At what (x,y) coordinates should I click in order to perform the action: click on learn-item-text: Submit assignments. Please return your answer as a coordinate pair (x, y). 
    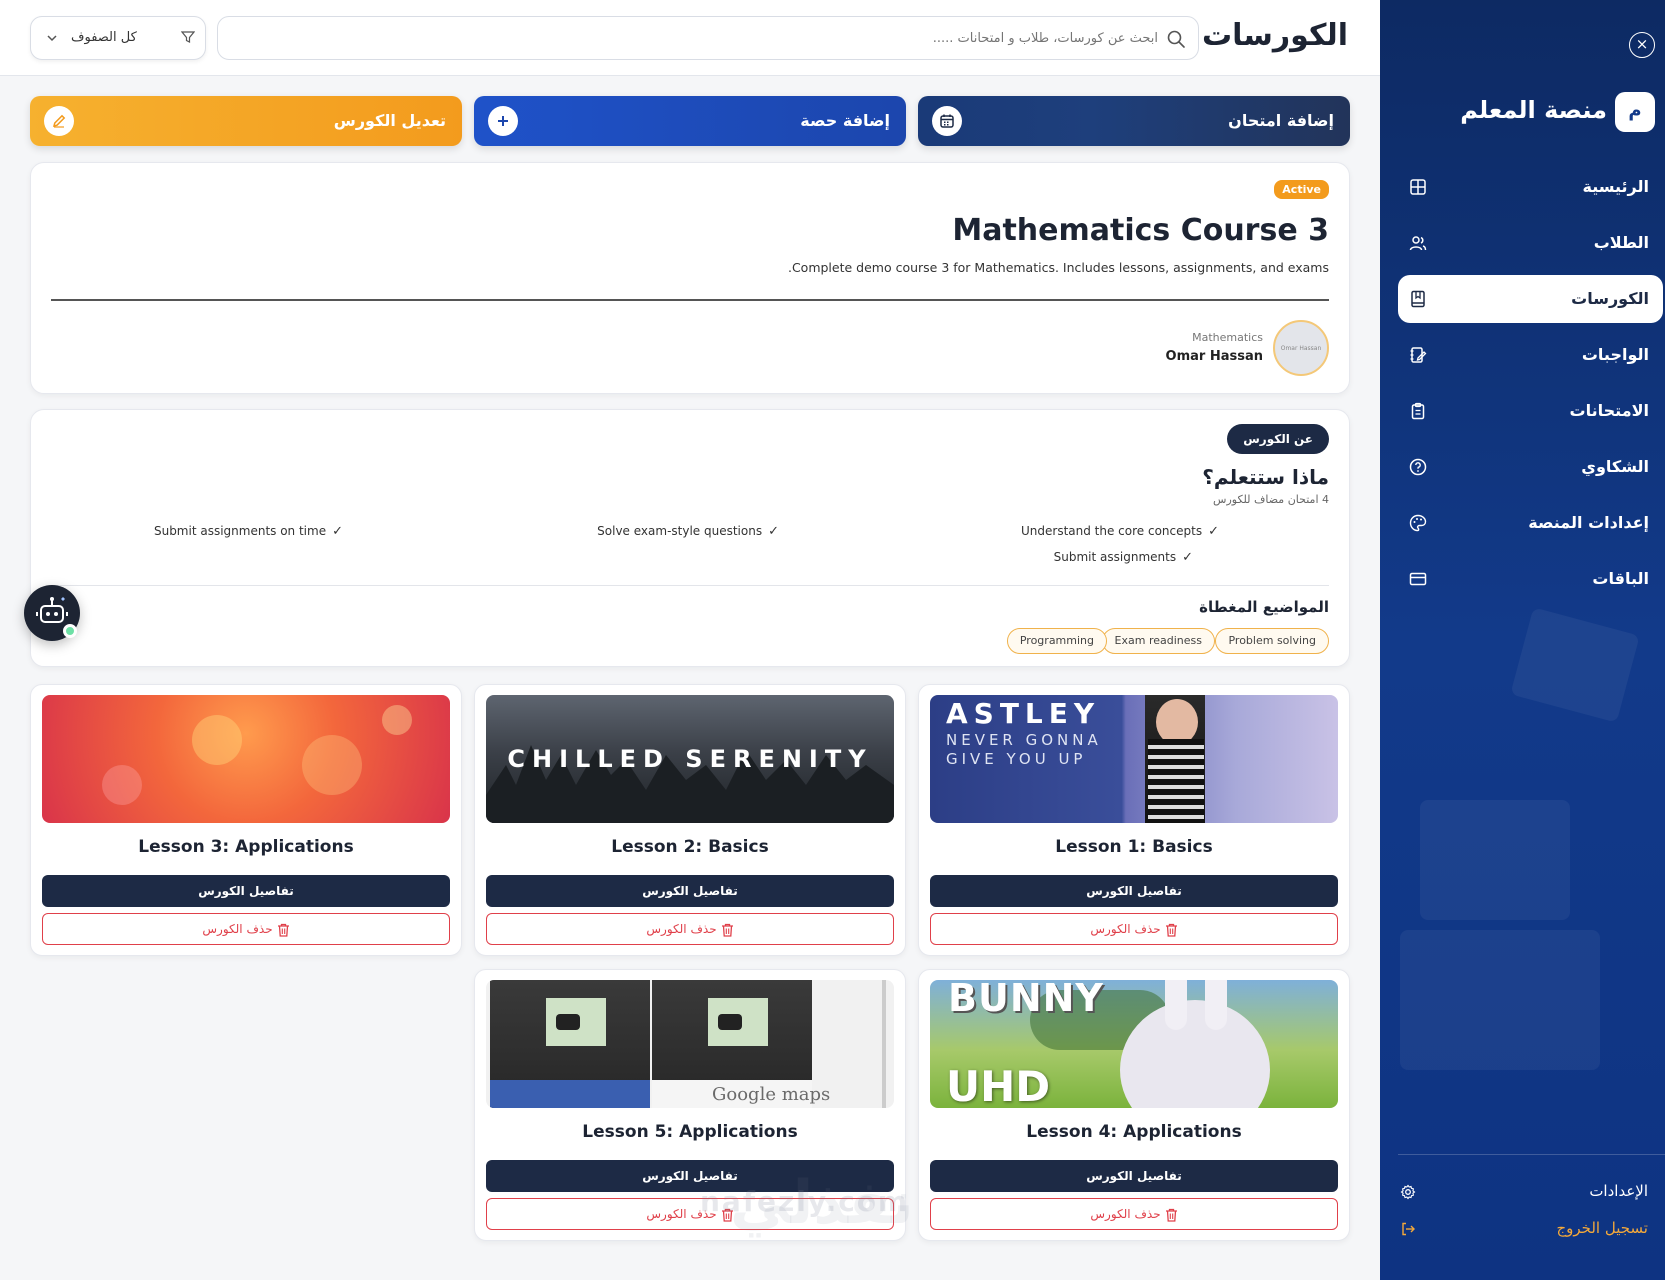
    Looking at the image, I should click on (1115, 557).